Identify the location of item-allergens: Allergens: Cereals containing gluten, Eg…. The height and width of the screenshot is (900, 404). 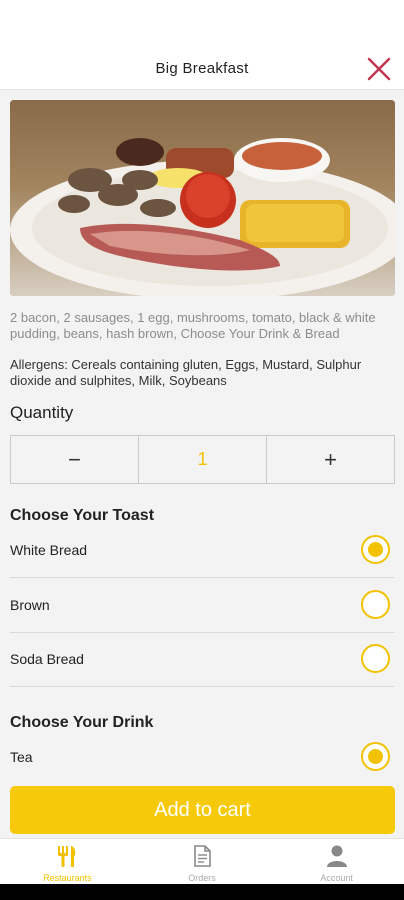
(186, 372).